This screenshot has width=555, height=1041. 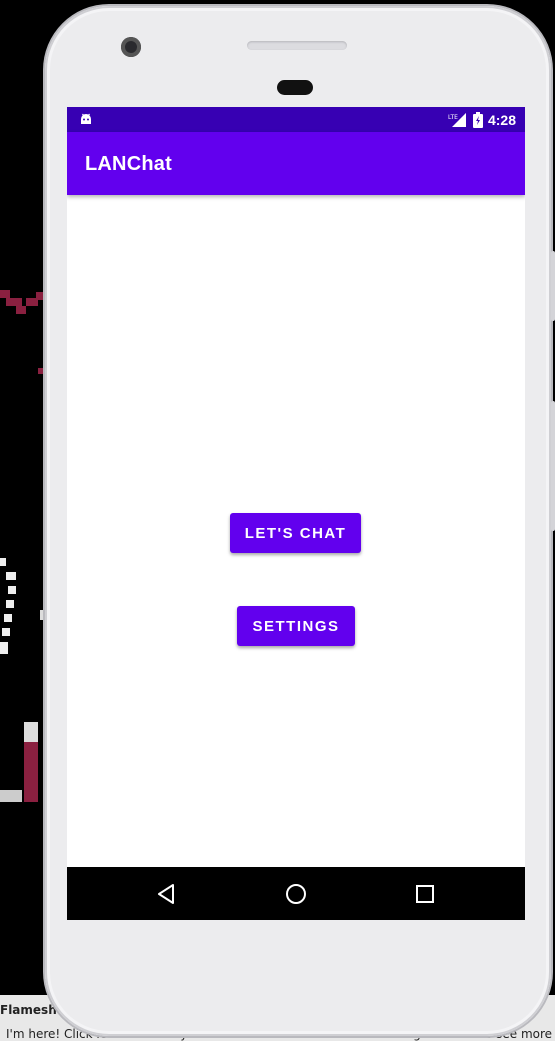 What do you see at coordinates (295, 87) in the screenshot?
I see `proximity-sensor` at bounding box center [295, 87].